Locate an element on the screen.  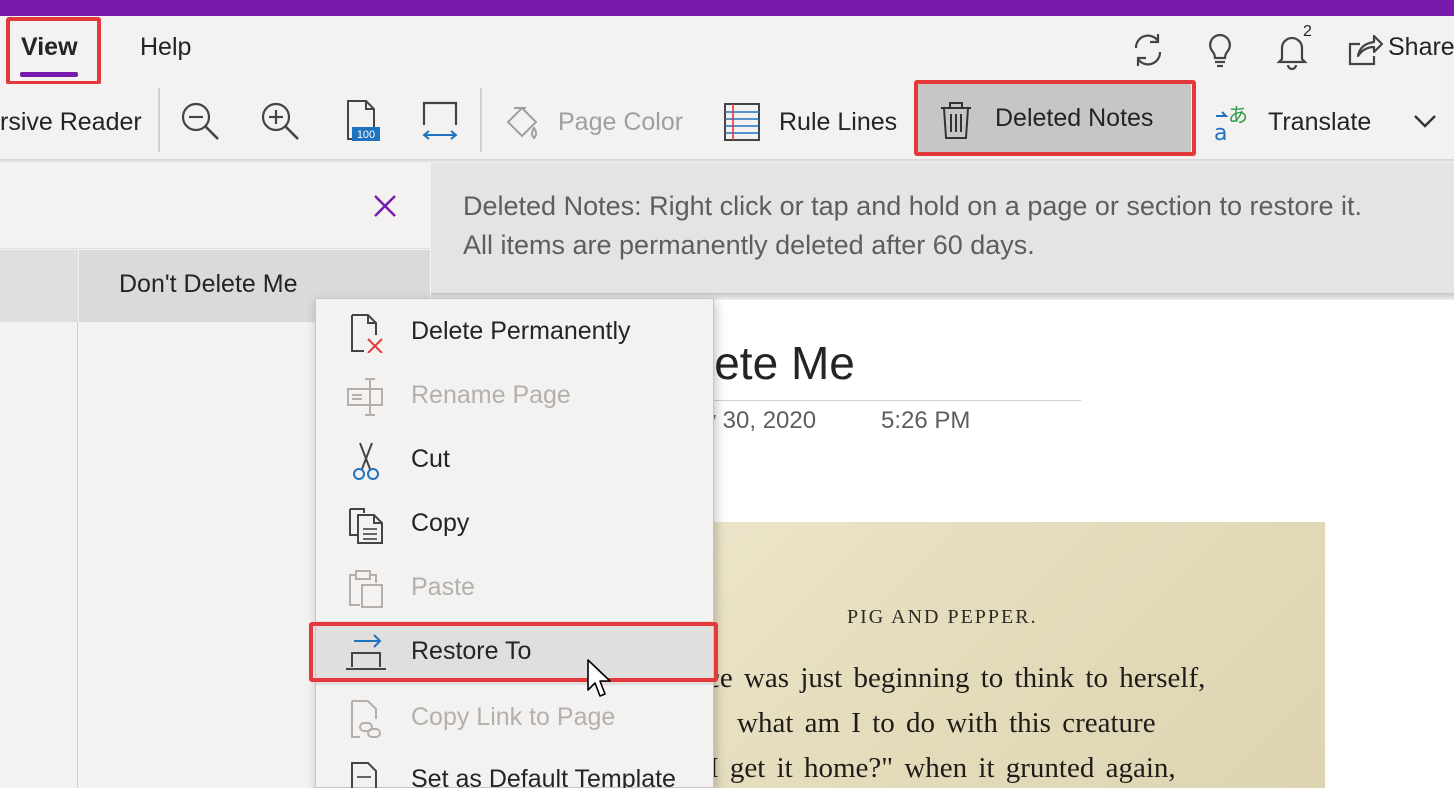
deleted-notes-highlight is located at coordinates (1055, 118).